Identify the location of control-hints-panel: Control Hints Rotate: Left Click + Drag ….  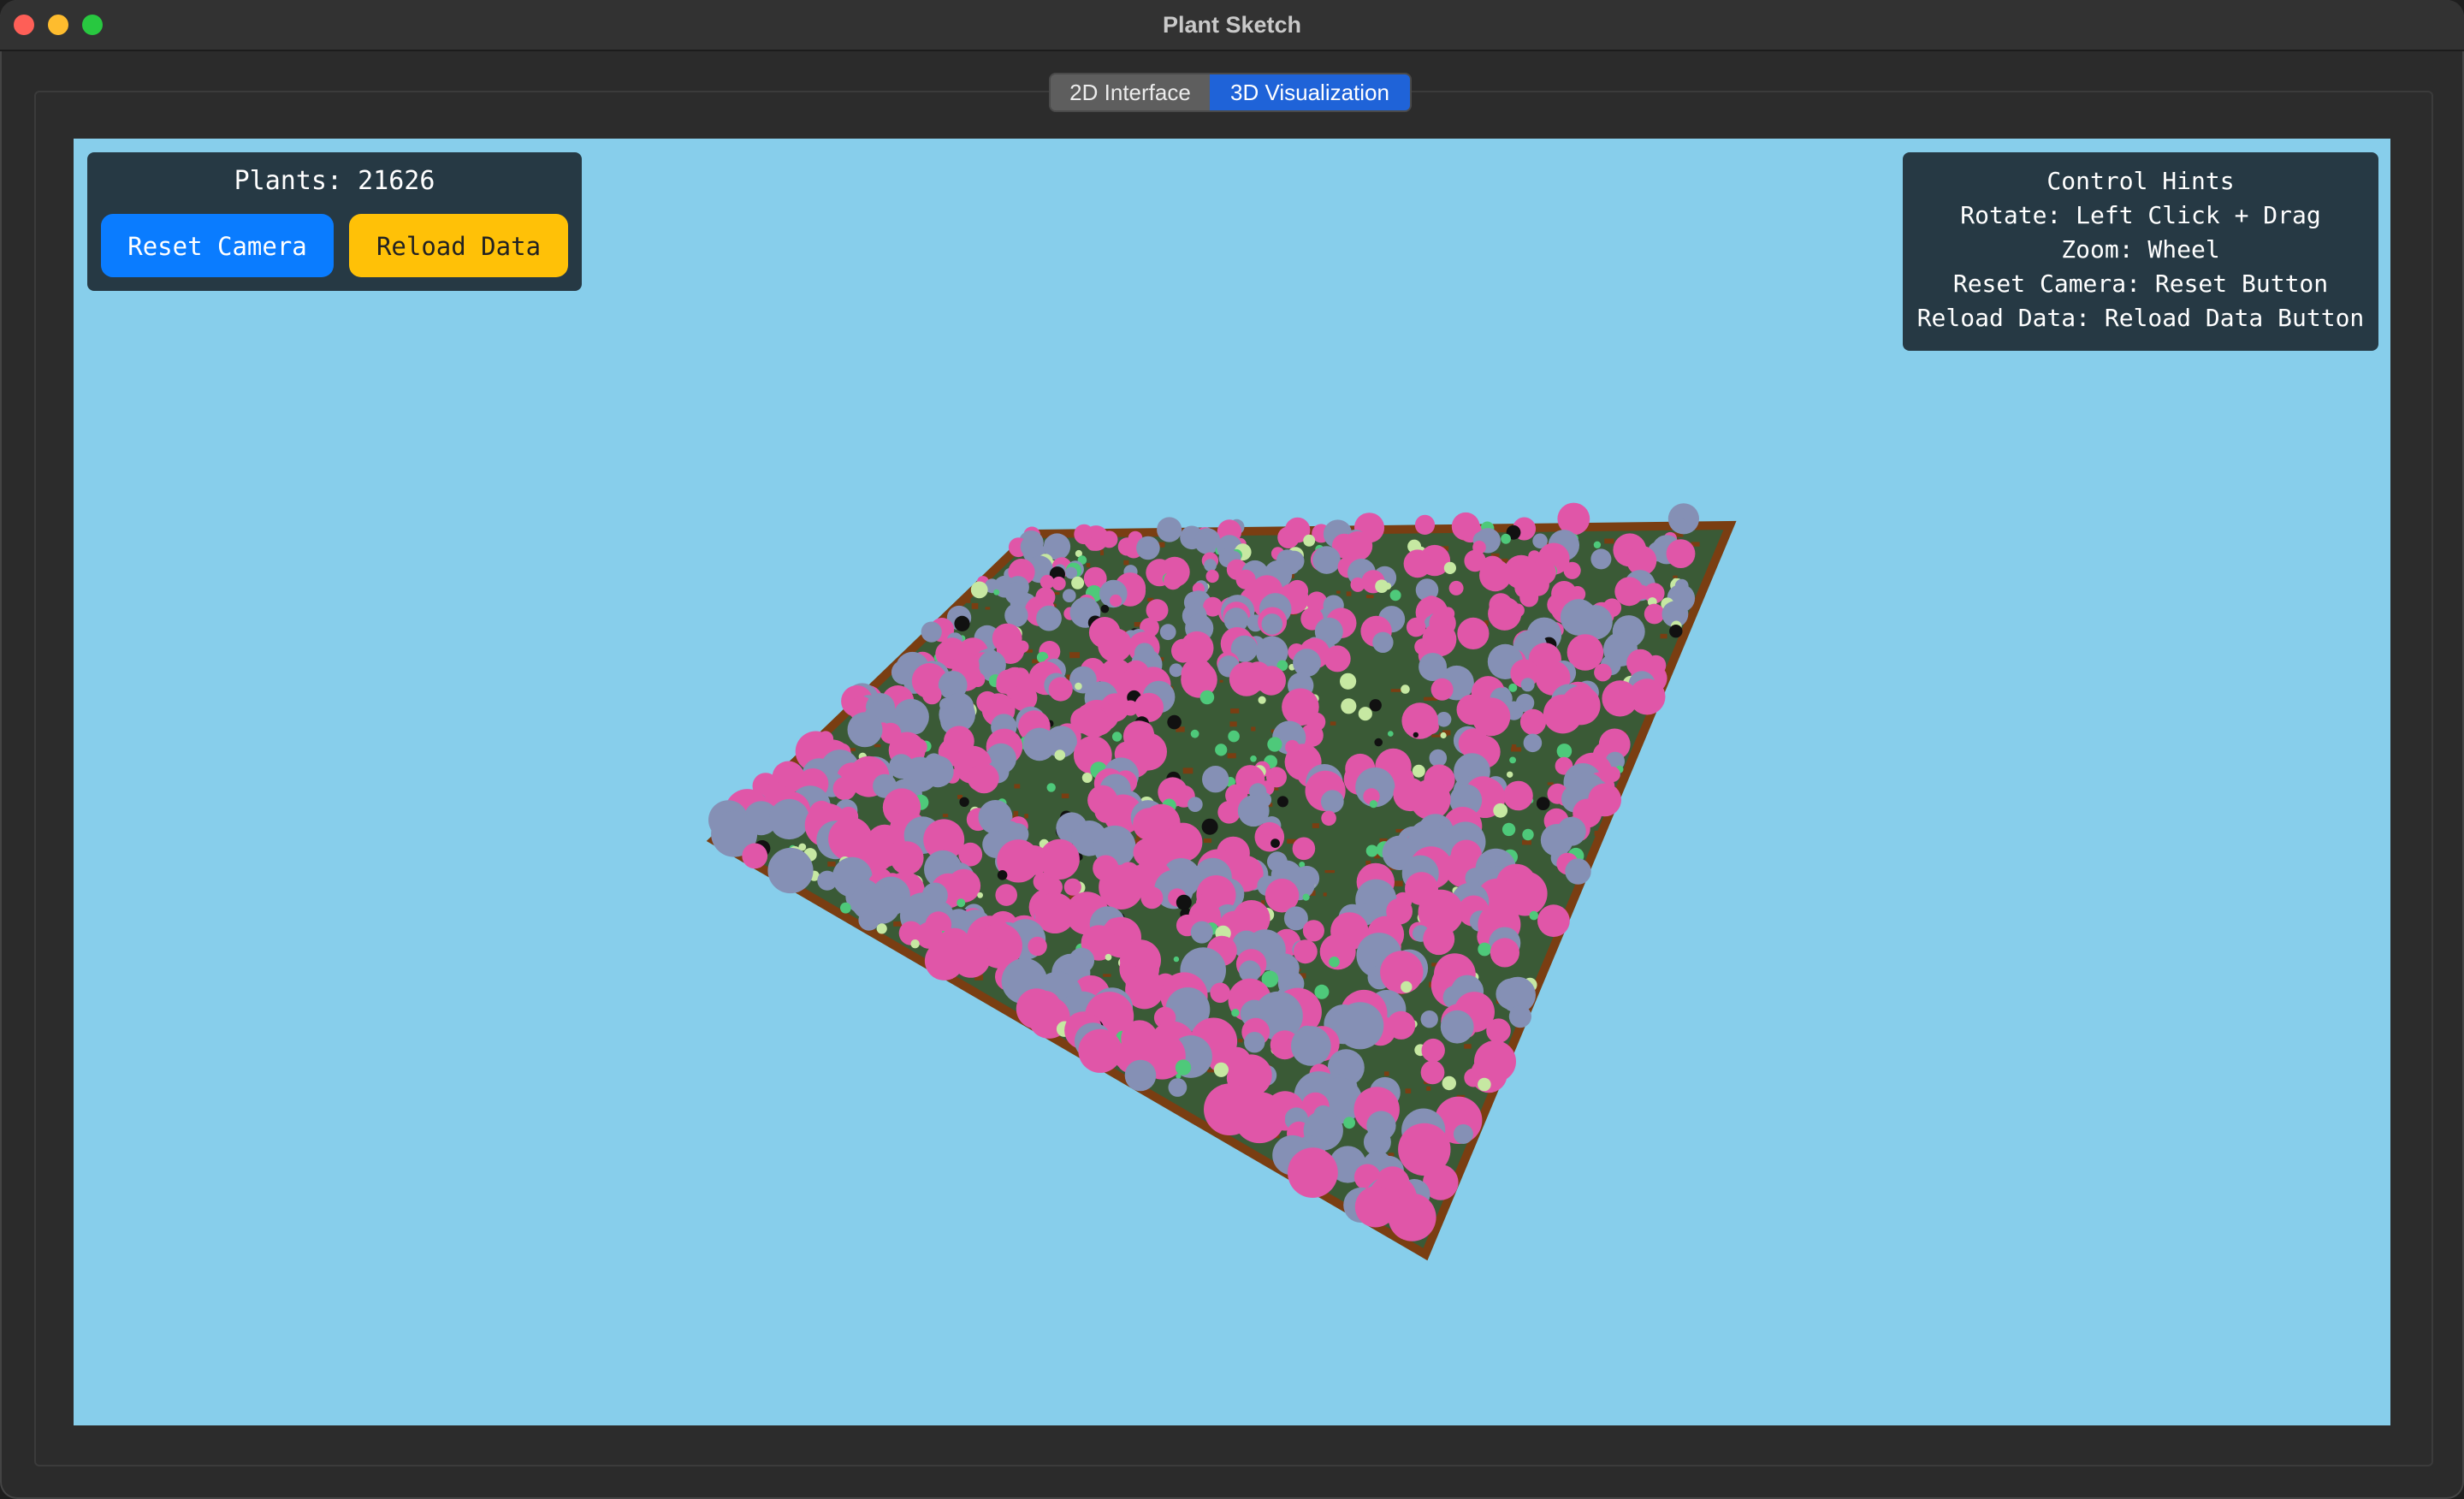
(2140, 251).